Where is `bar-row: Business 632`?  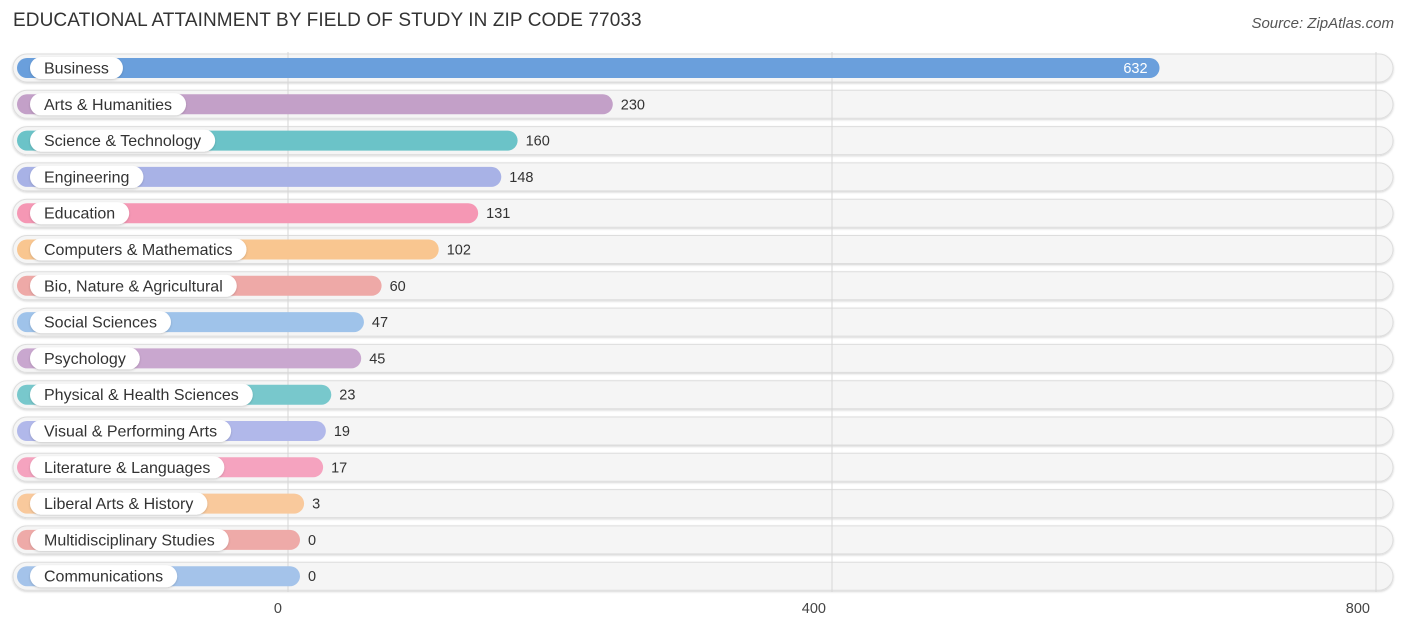
bar-row: Business 632 is located at coordinates (588, 68).